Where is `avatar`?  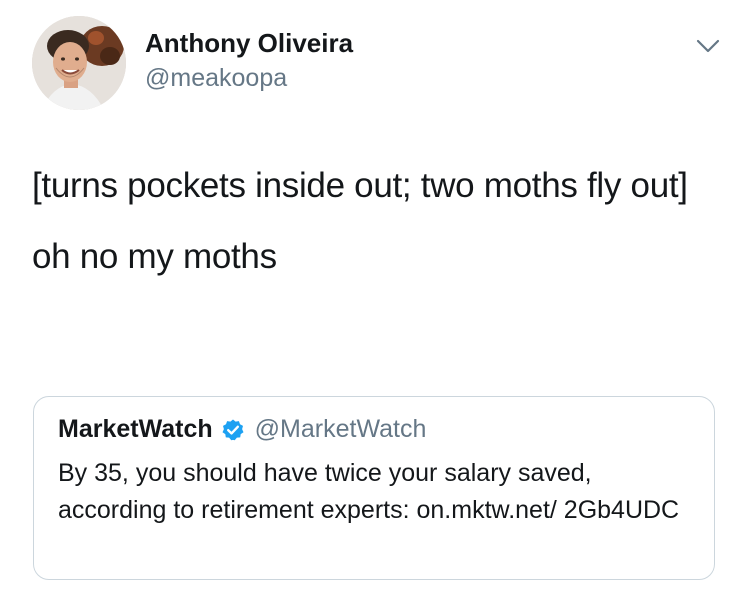 avatar is located at coordinates (79, 63).